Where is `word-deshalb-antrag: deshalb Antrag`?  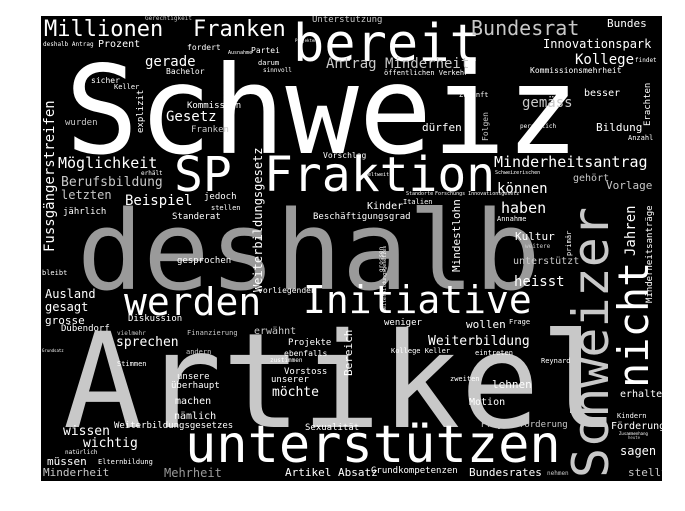 word-deshalb-antrag: deshalb Antrag is located at coordinates (68, 44).